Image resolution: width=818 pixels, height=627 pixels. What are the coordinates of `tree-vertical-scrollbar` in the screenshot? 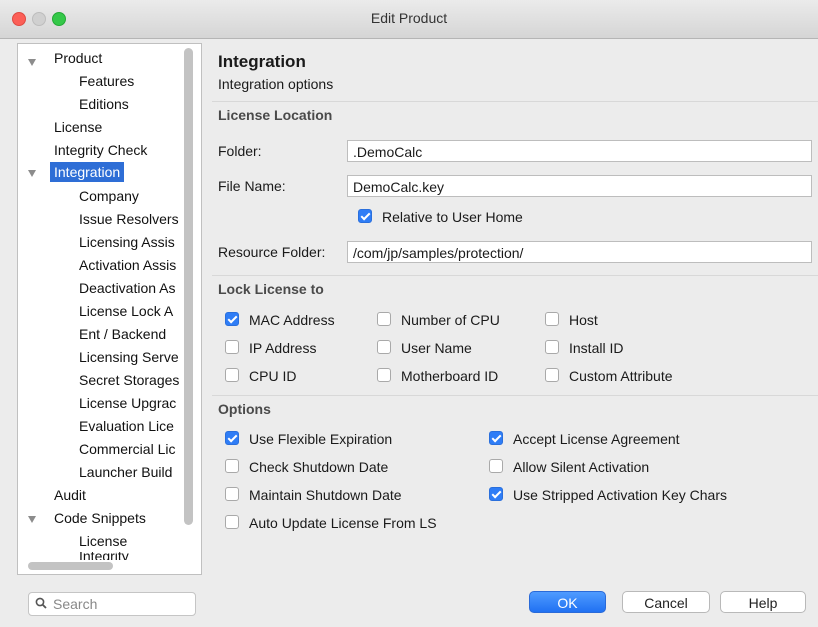 It's located at (188, 286).